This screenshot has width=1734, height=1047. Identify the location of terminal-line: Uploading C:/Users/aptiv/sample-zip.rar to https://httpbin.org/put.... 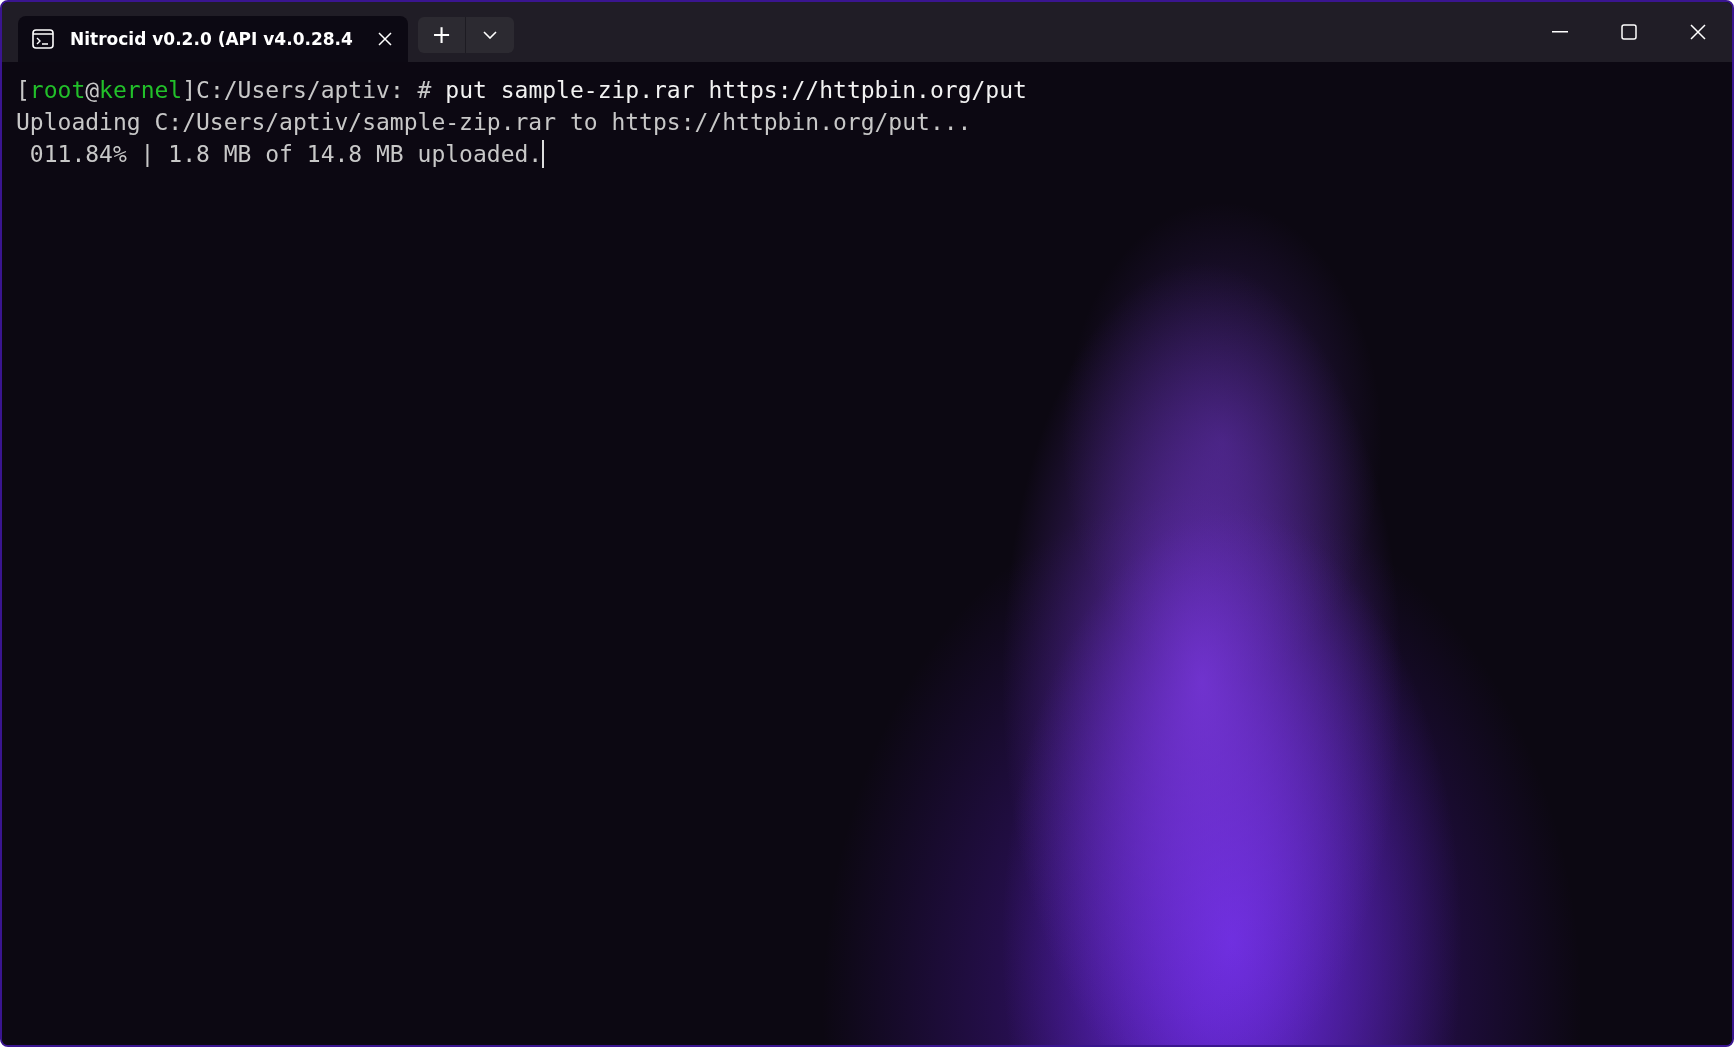
(494, 122).